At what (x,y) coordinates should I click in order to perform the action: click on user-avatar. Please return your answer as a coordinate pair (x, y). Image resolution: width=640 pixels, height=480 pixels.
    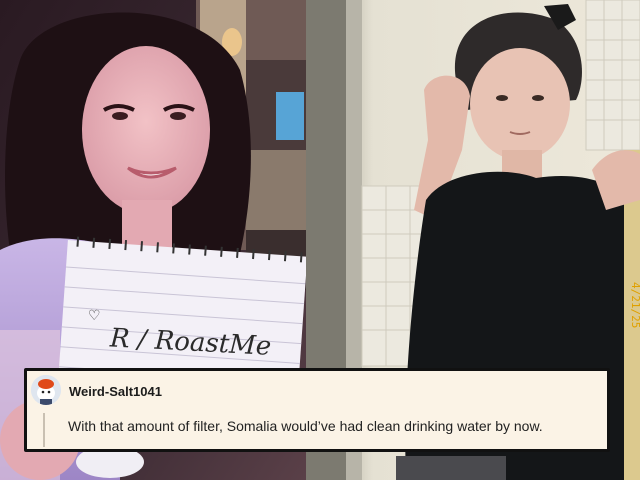
    Looking at the image, I should click on (46, 390).